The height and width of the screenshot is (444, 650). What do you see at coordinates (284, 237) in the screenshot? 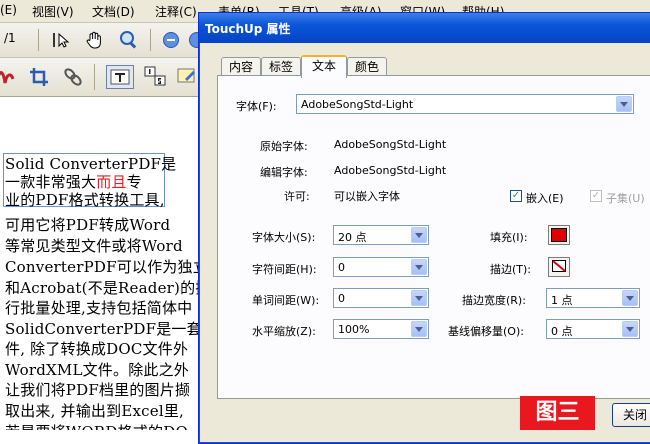
I see `font-size-label: 字体大小(S):` at bounding box center [284, 237].